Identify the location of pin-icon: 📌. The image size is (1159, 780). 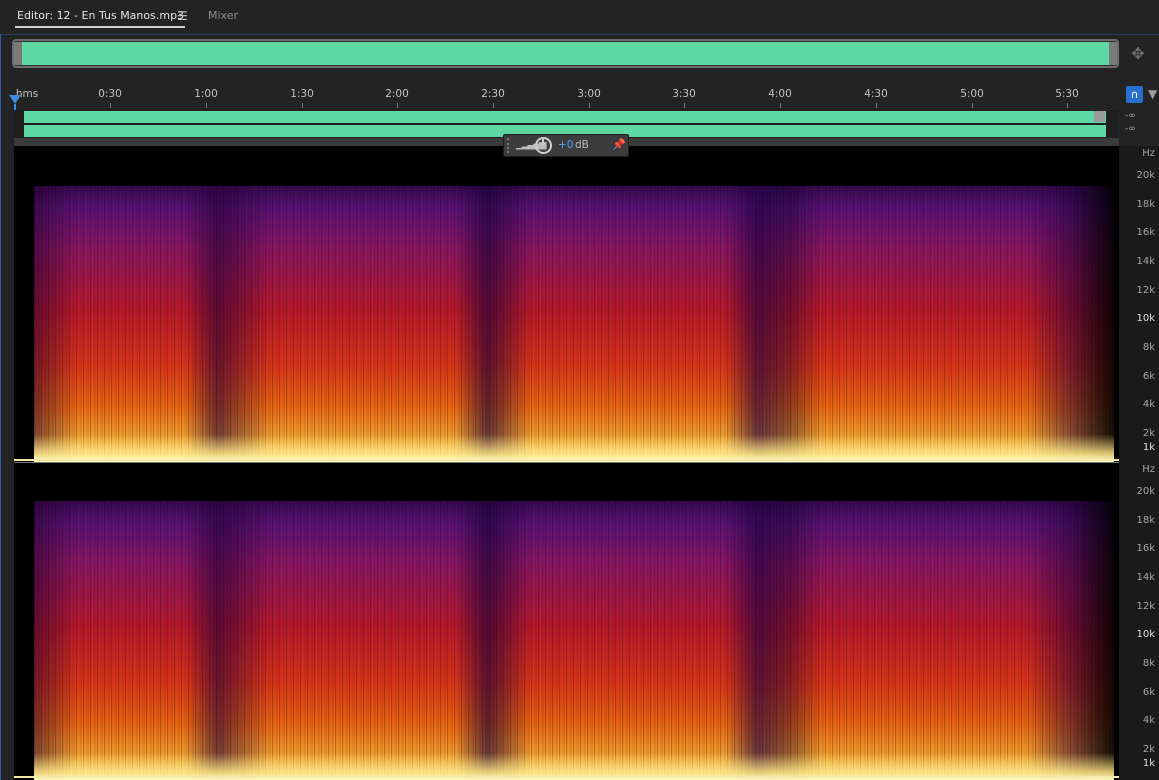
(619, 144).